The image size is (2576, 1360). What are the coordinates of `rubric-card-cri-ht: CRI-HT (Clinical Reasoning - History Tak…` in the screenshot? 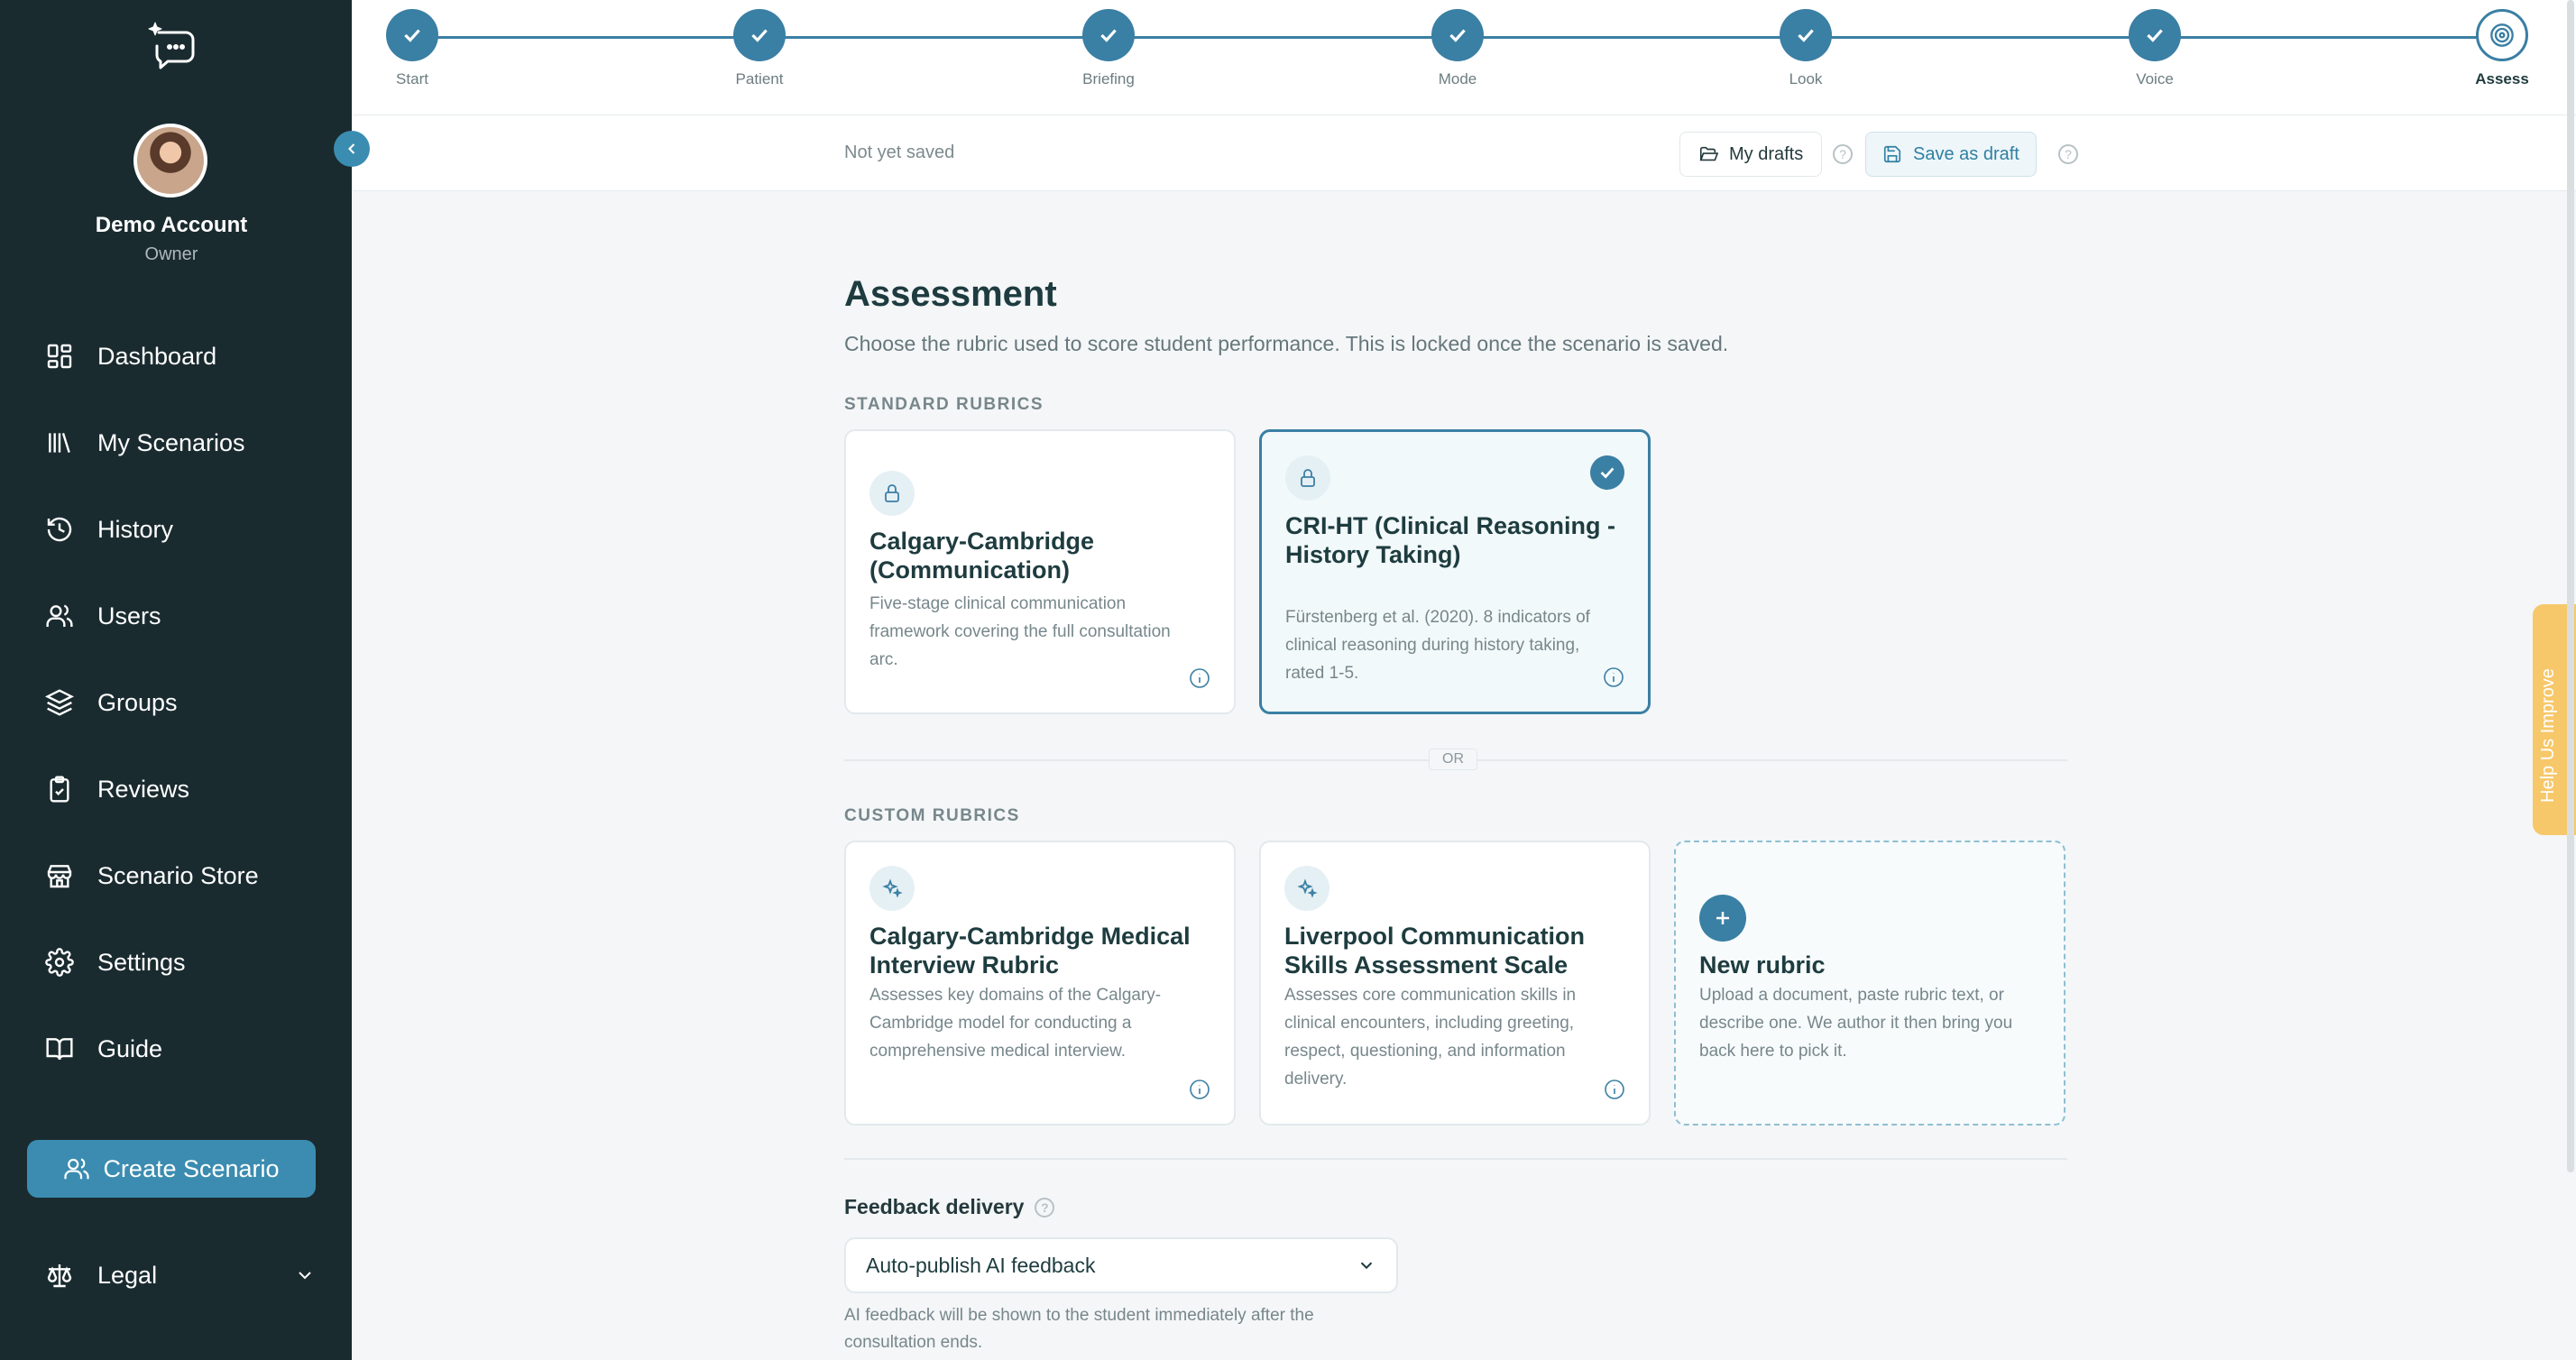 It's located at (1455, 571).